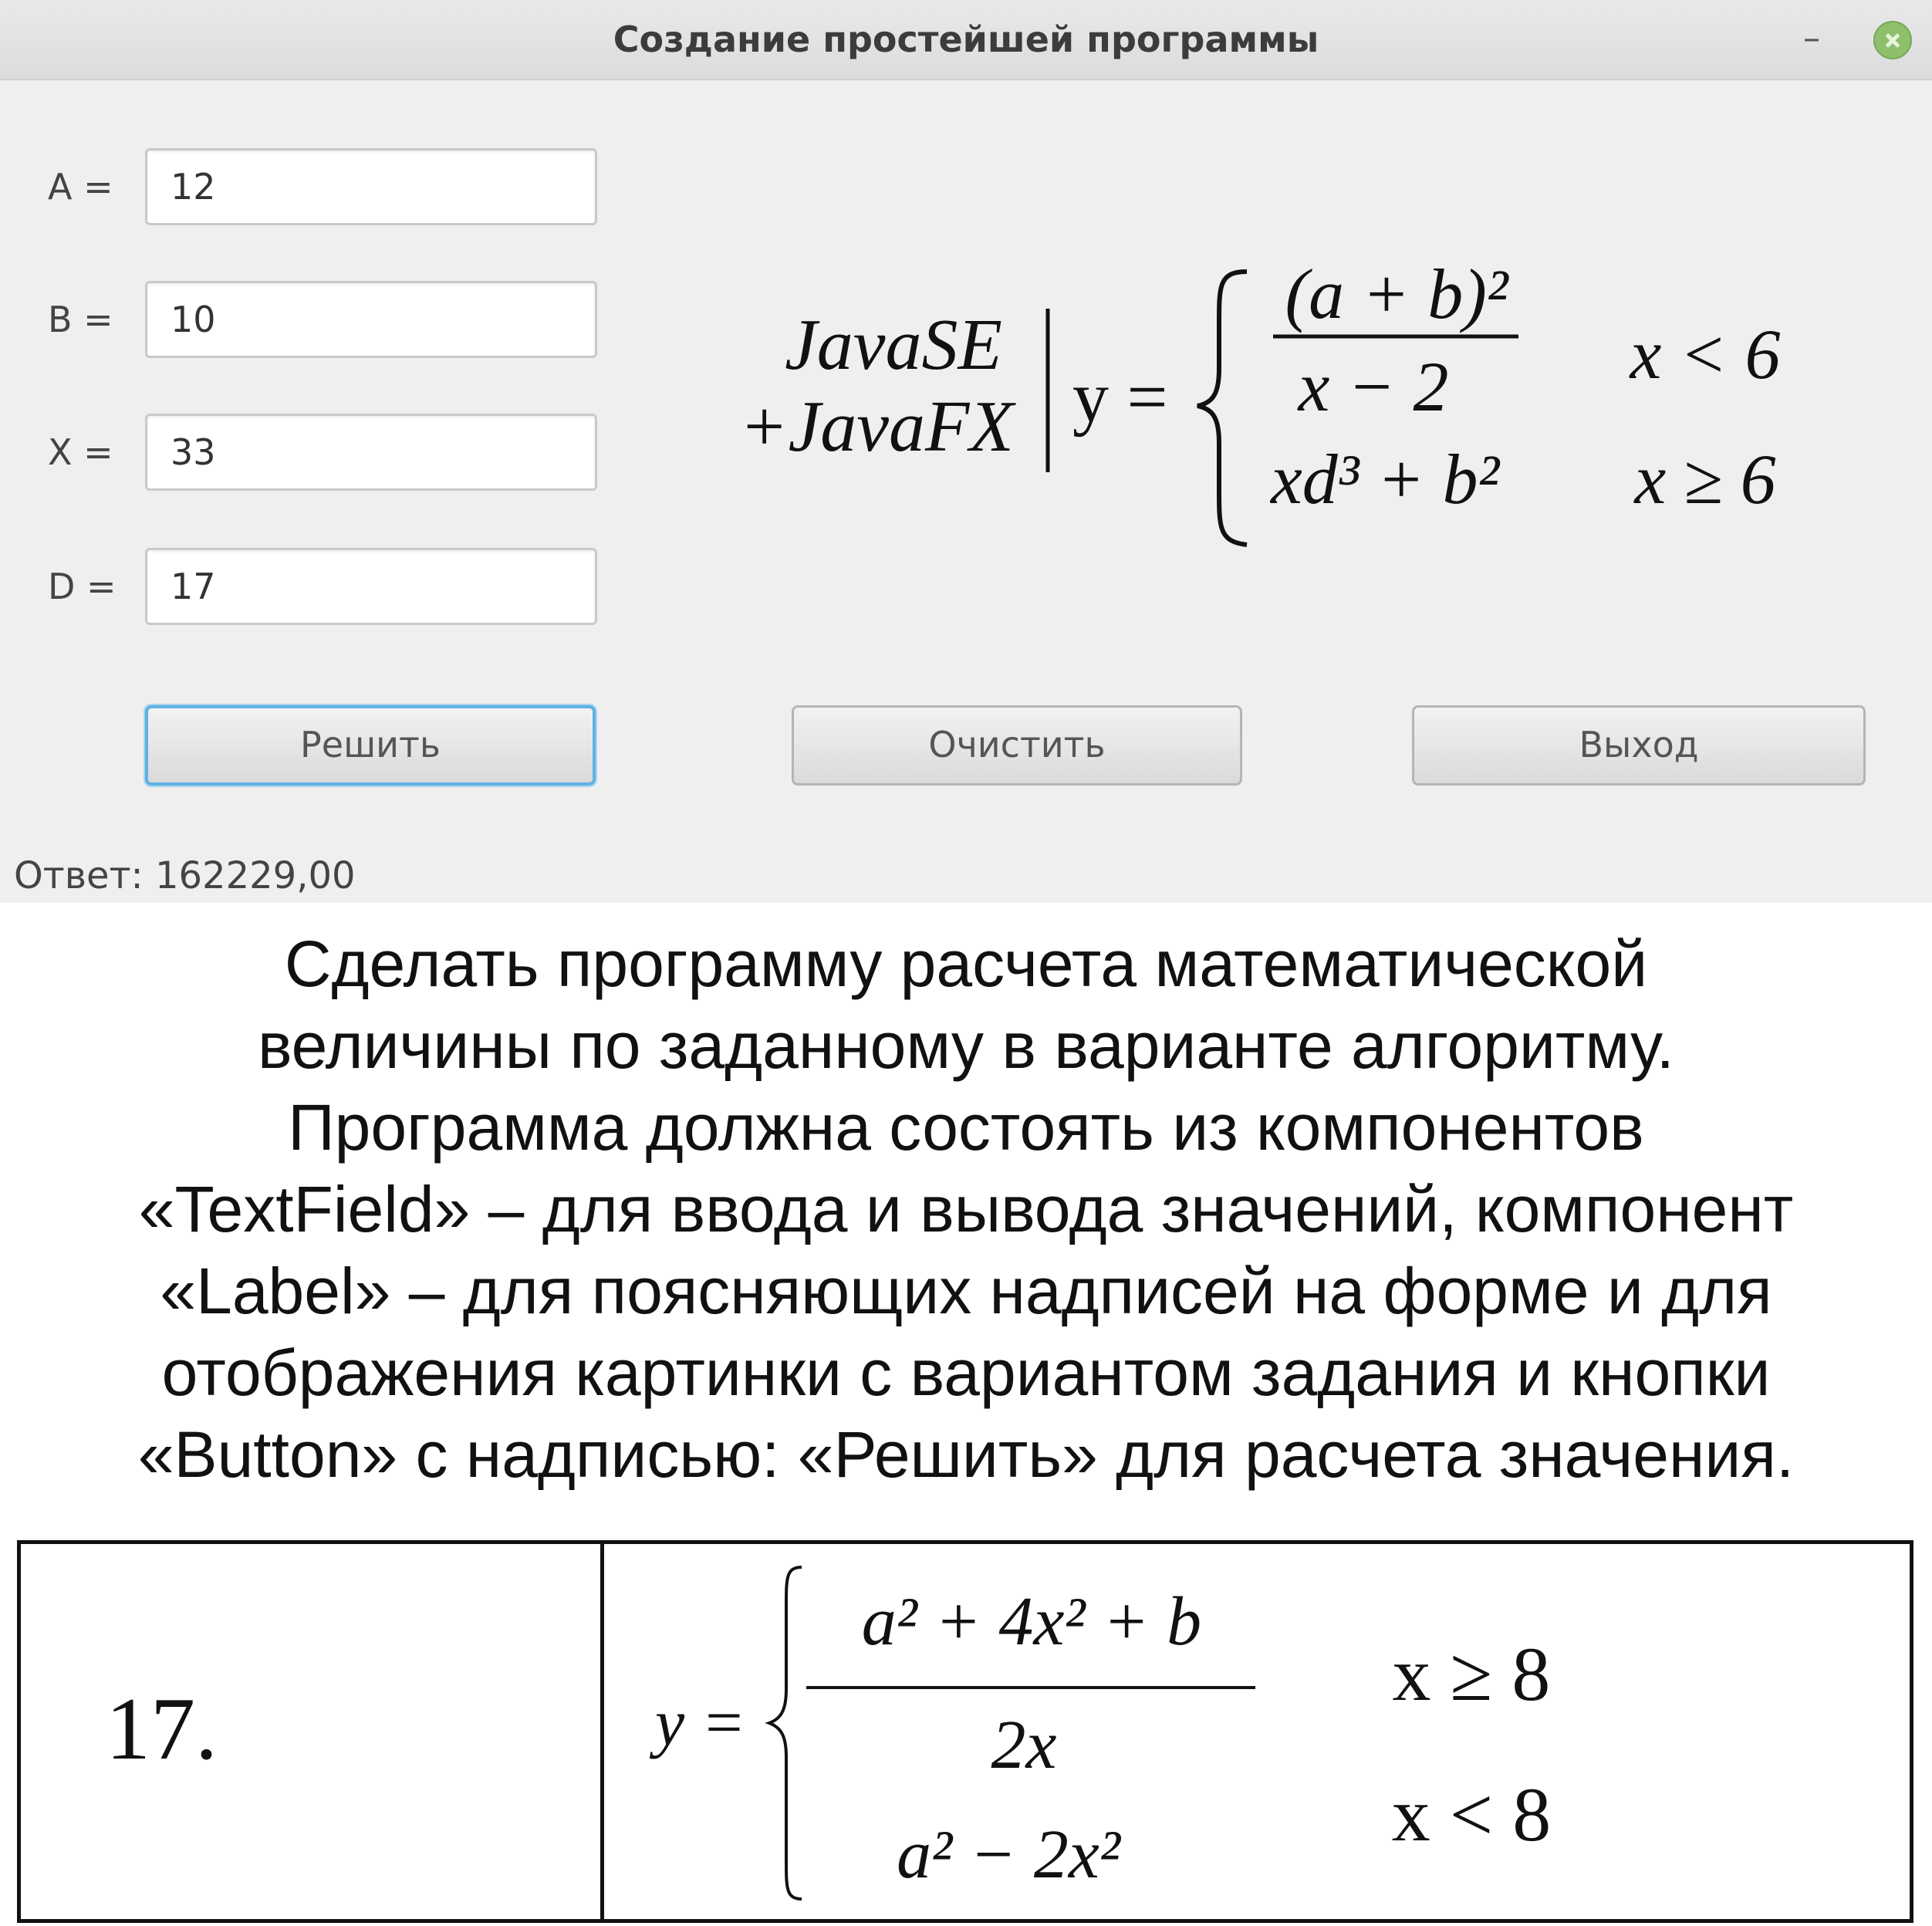 The image size is (1932, 1926). Describe the element at coordinates (1009, 1854) in the screenshot. I see `variant-case2-expression: a² − 2x²` at that location.